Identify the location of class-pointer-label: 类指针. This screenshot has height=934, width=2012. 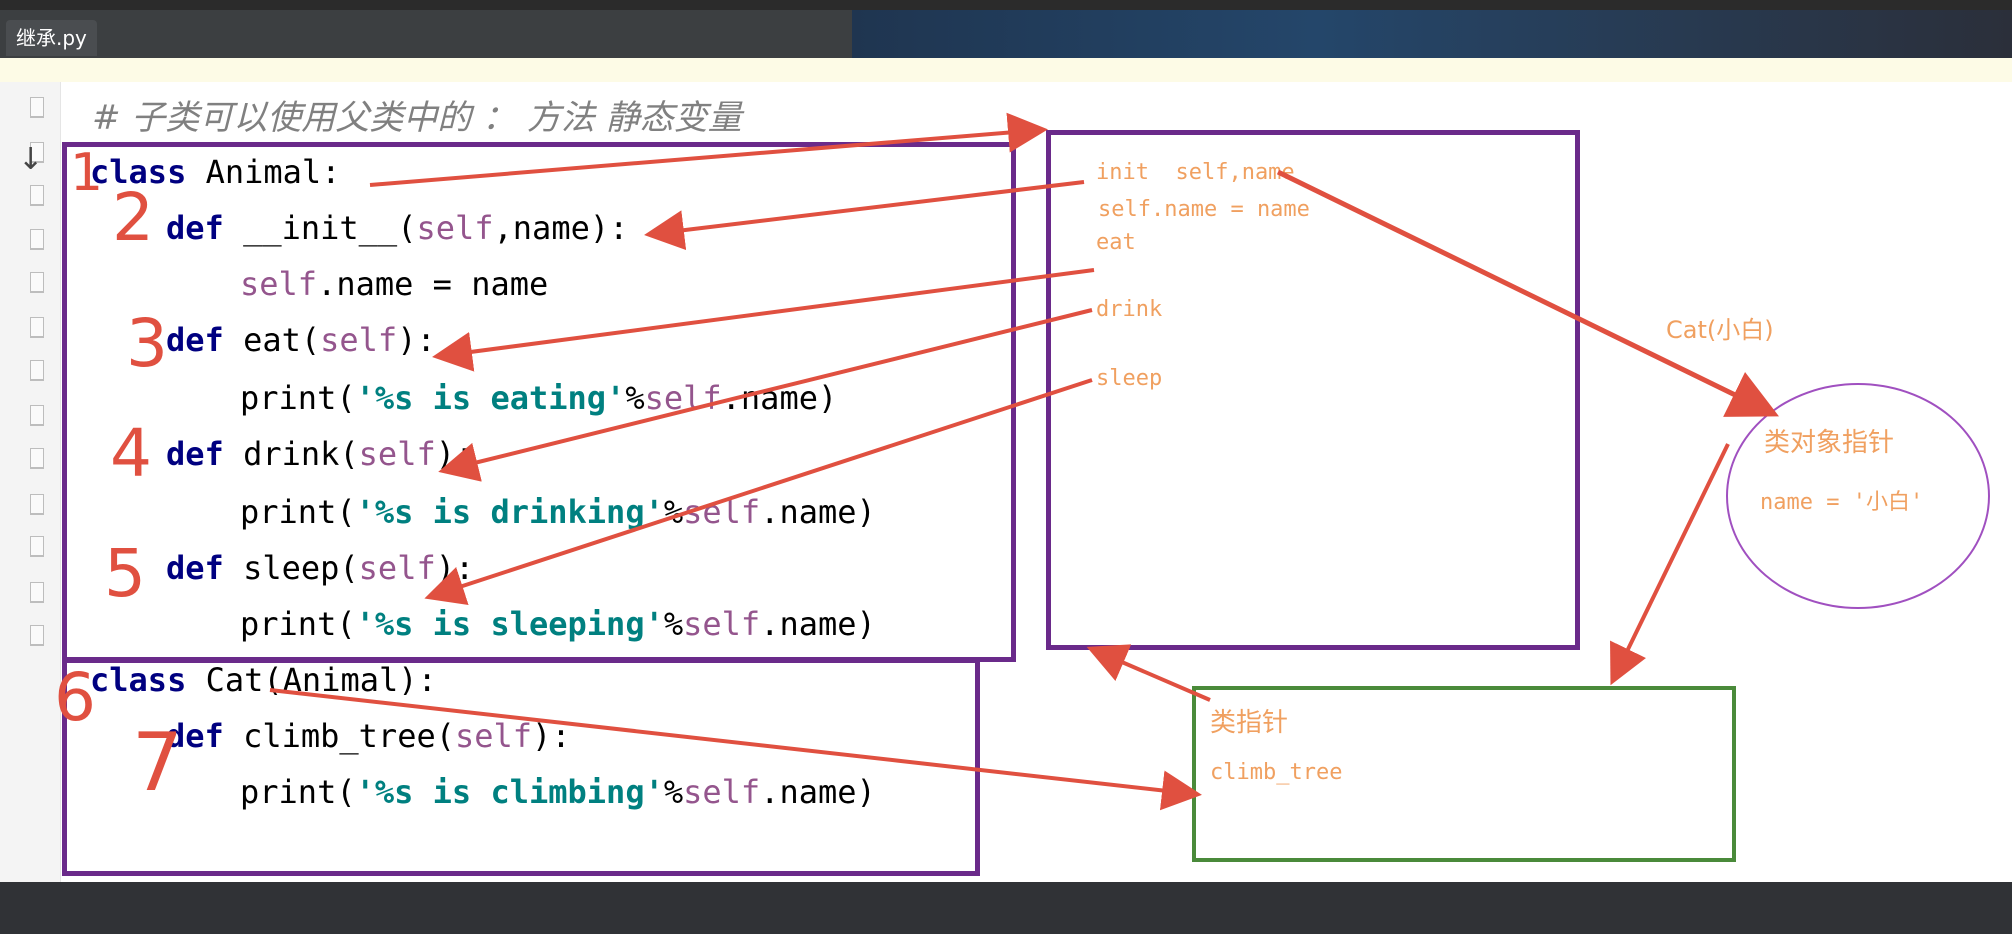
(1249, 723).